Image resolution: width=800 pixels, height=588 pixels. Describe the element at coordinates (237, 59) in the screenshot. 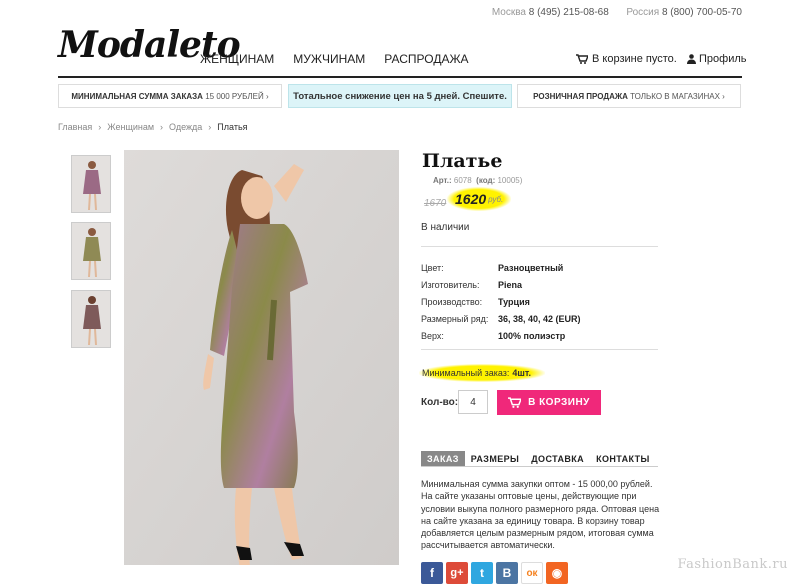

I see `nav-women: ЖЕНЩИНАМ` at that location.